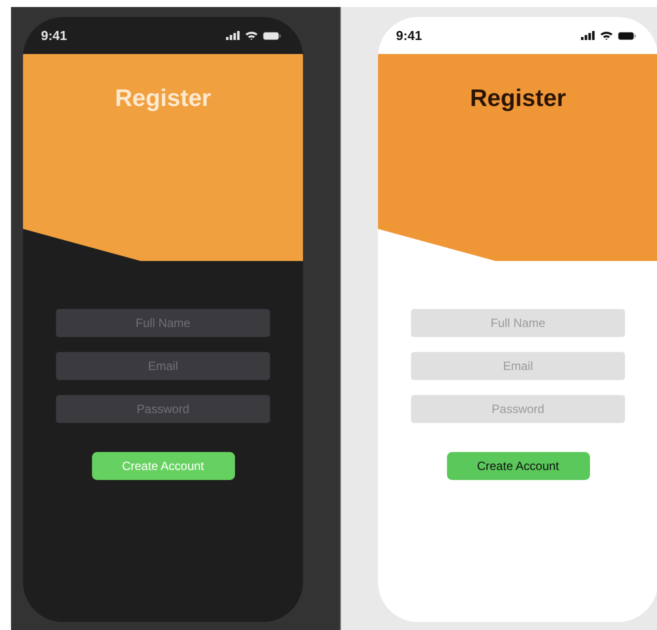 Image resolution: width=657 pixels, height=630 pixels. Describe the element at coordinates (518, 366) in the screenshot. I see `input-field: Email` at that location.